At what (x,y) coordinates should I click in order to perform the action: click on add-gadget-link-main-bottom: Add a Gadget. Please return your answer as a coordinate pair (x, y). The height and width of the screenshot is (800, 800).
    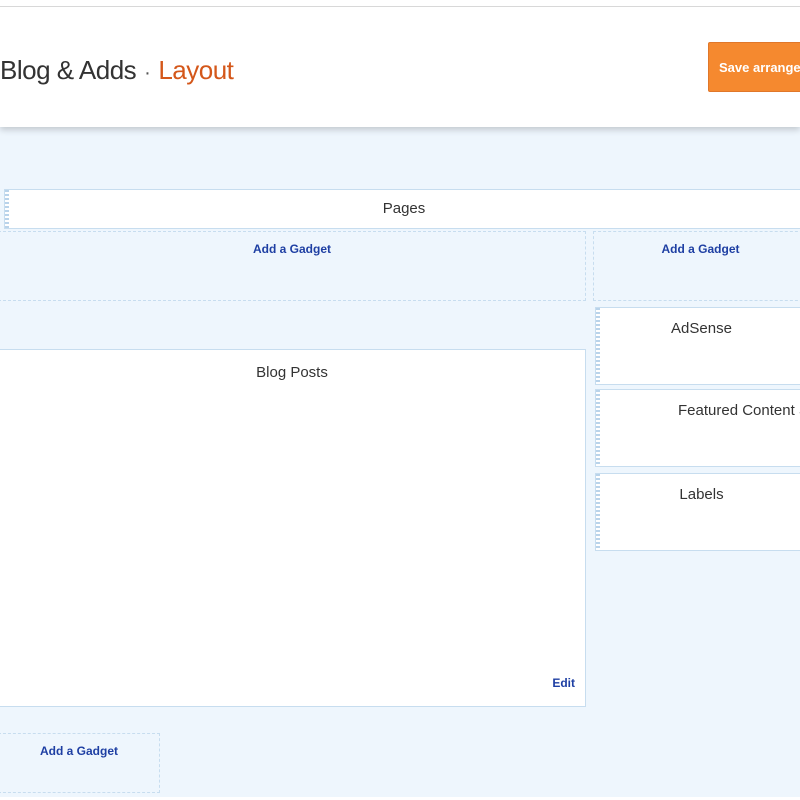
    Looking at the image, I should click on (79, 751).